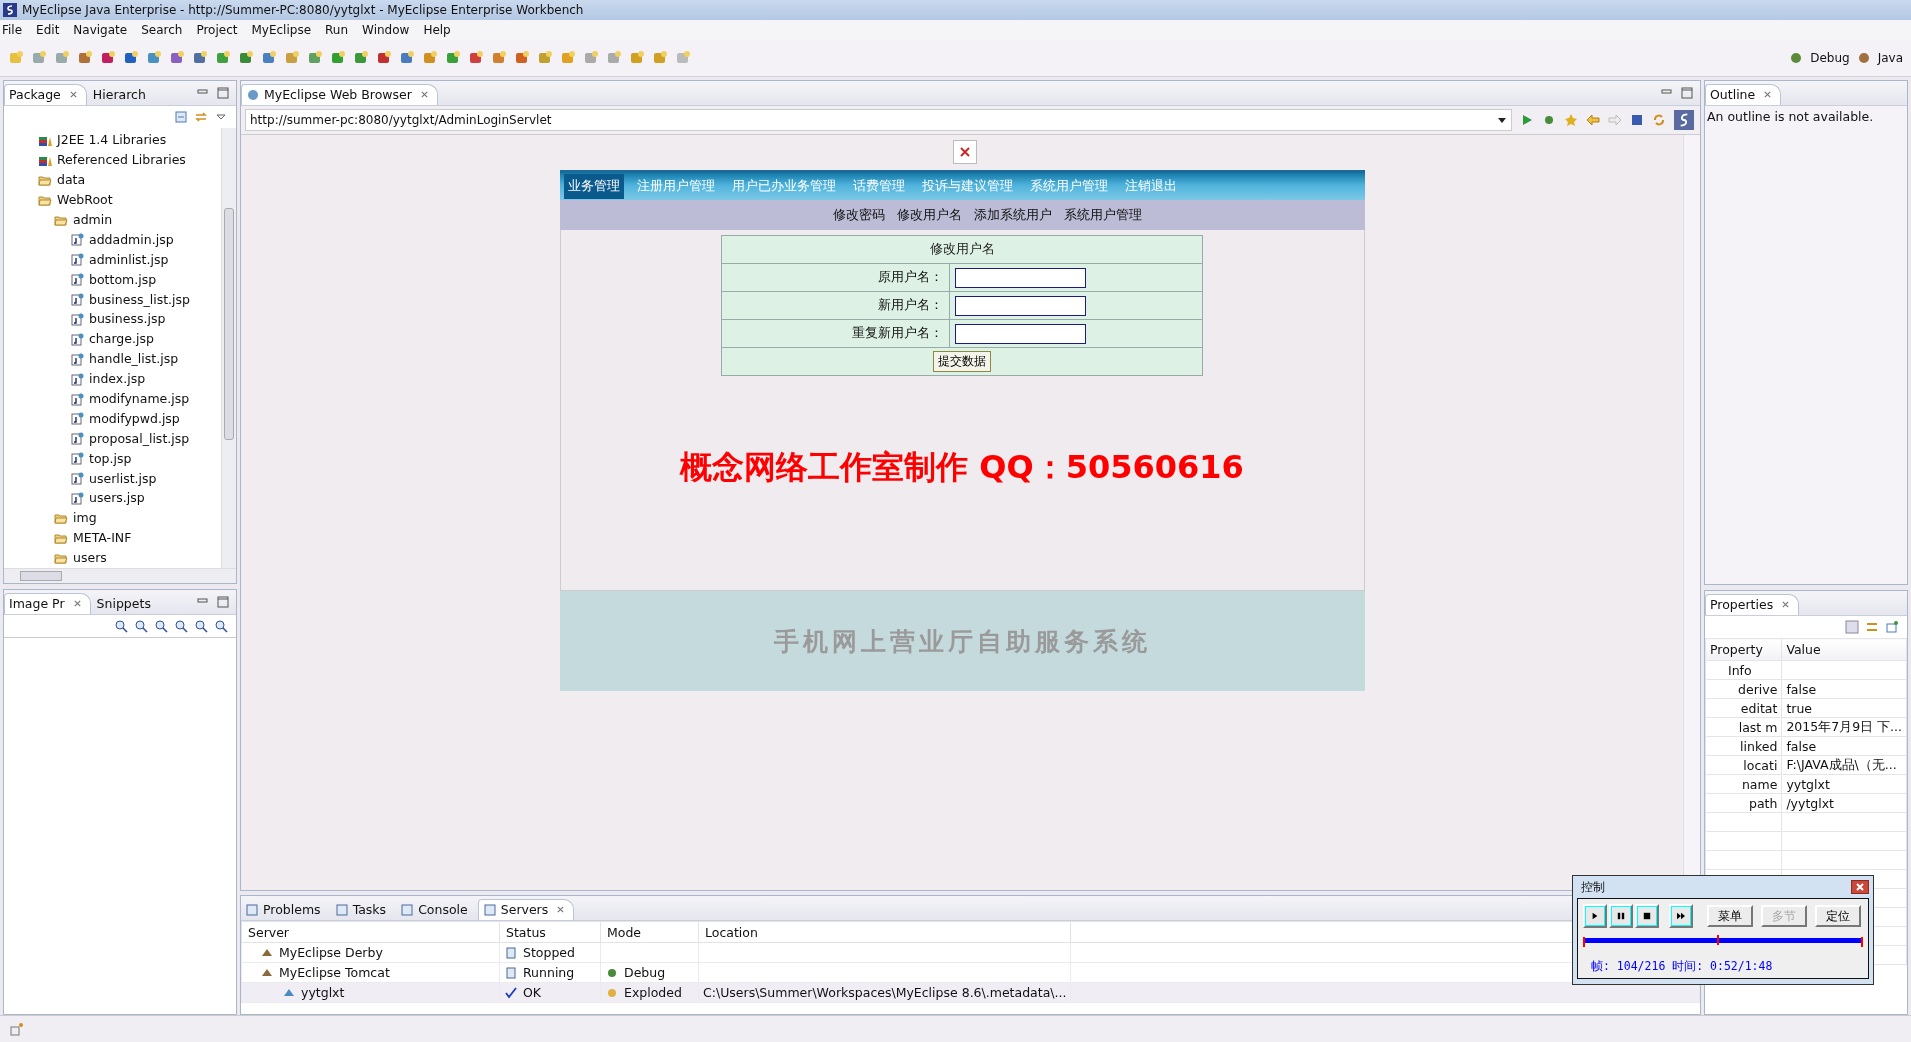 This screenshot has height=1042, width=1911. What do you see at coordinates (112, 458) in the screenshot?
I see `tree-item: top.jsp` at bounding box center [112, 458].